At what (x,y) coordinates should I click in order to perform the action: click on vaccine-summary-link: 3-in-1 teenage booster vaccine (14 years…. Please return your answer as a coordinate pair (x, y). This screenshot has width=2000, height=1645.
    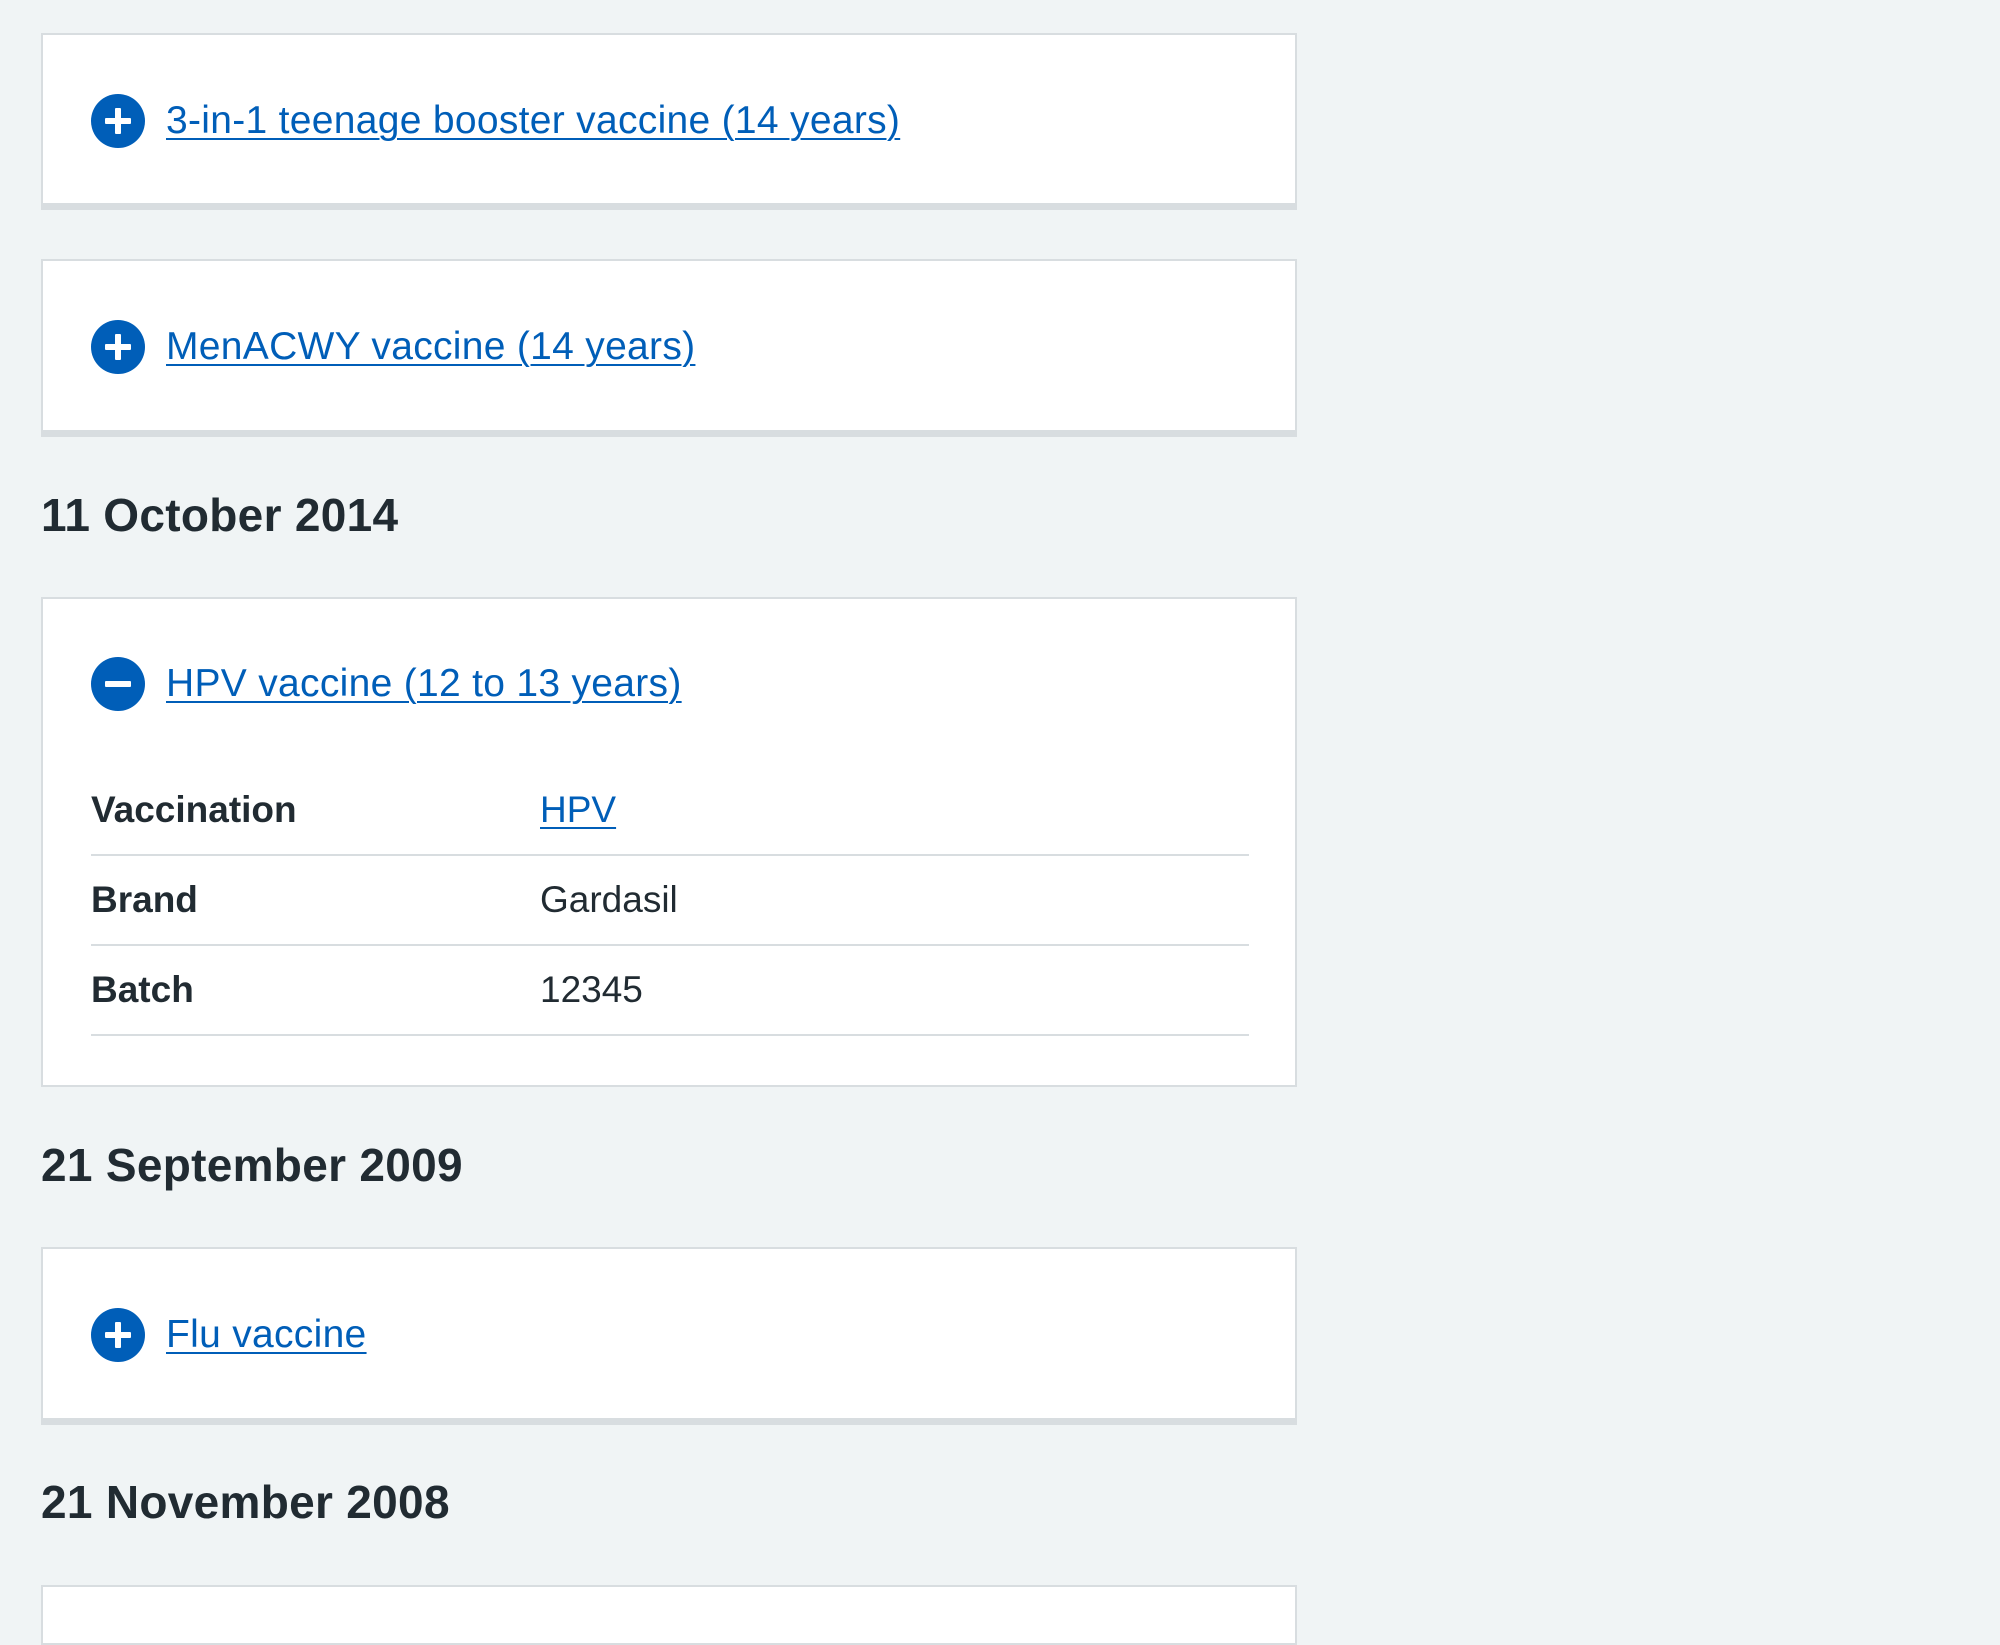
    Looking at the image, I should click on (533, 121).